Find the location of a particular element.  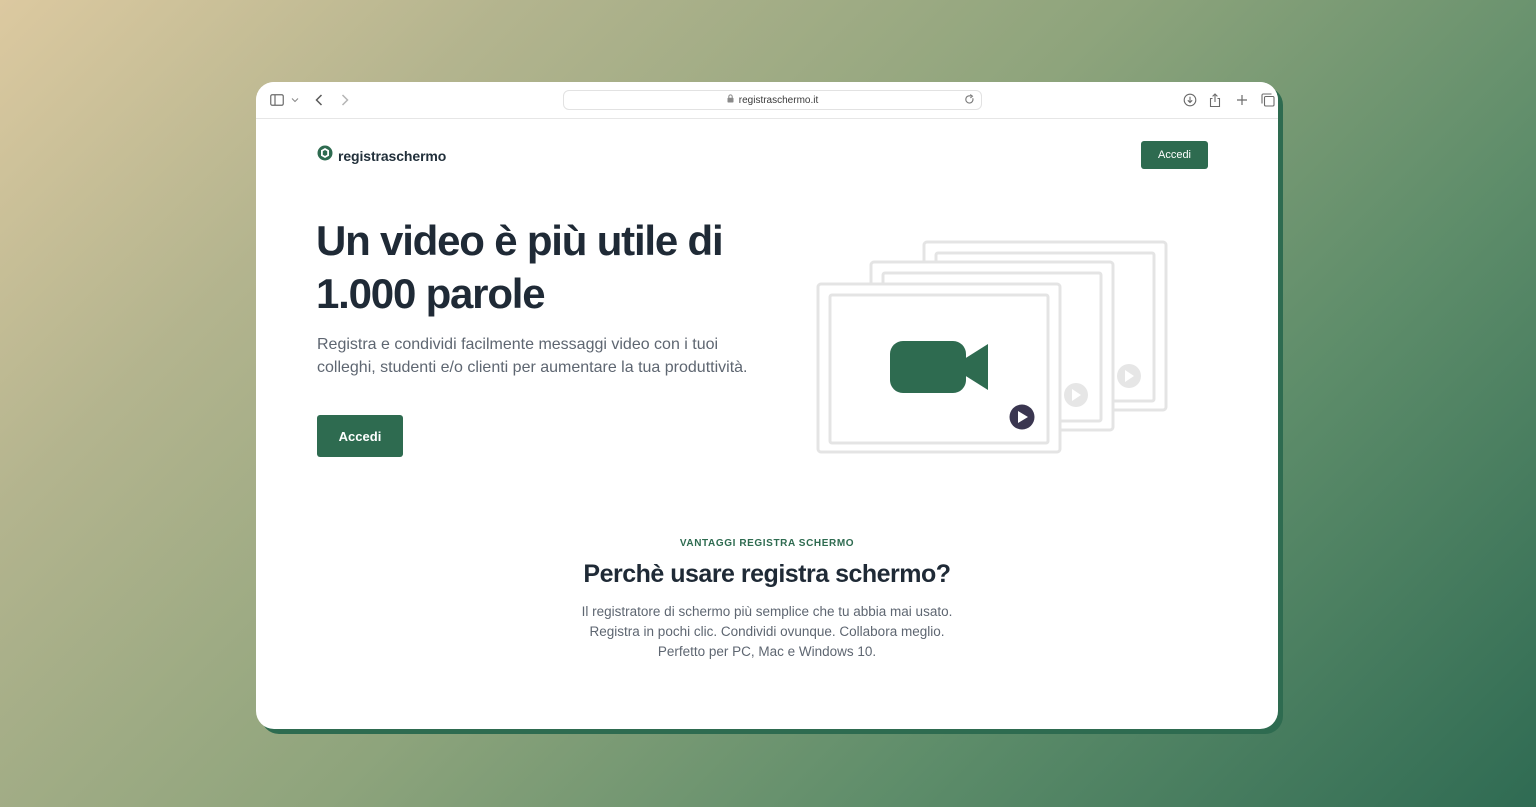

hero-title-line2: 1.000 parole is located at coordinates (431, 293).